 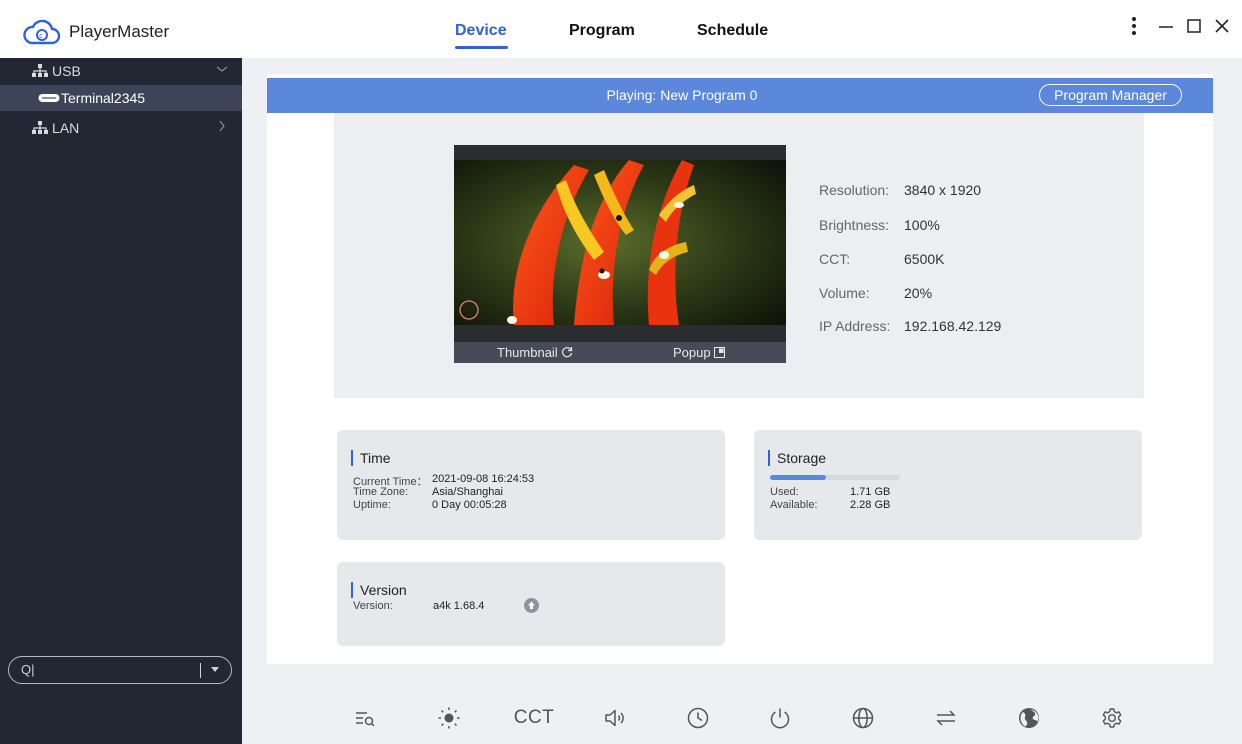 I want to click on refresh-icon, so click(x=567, y=352).